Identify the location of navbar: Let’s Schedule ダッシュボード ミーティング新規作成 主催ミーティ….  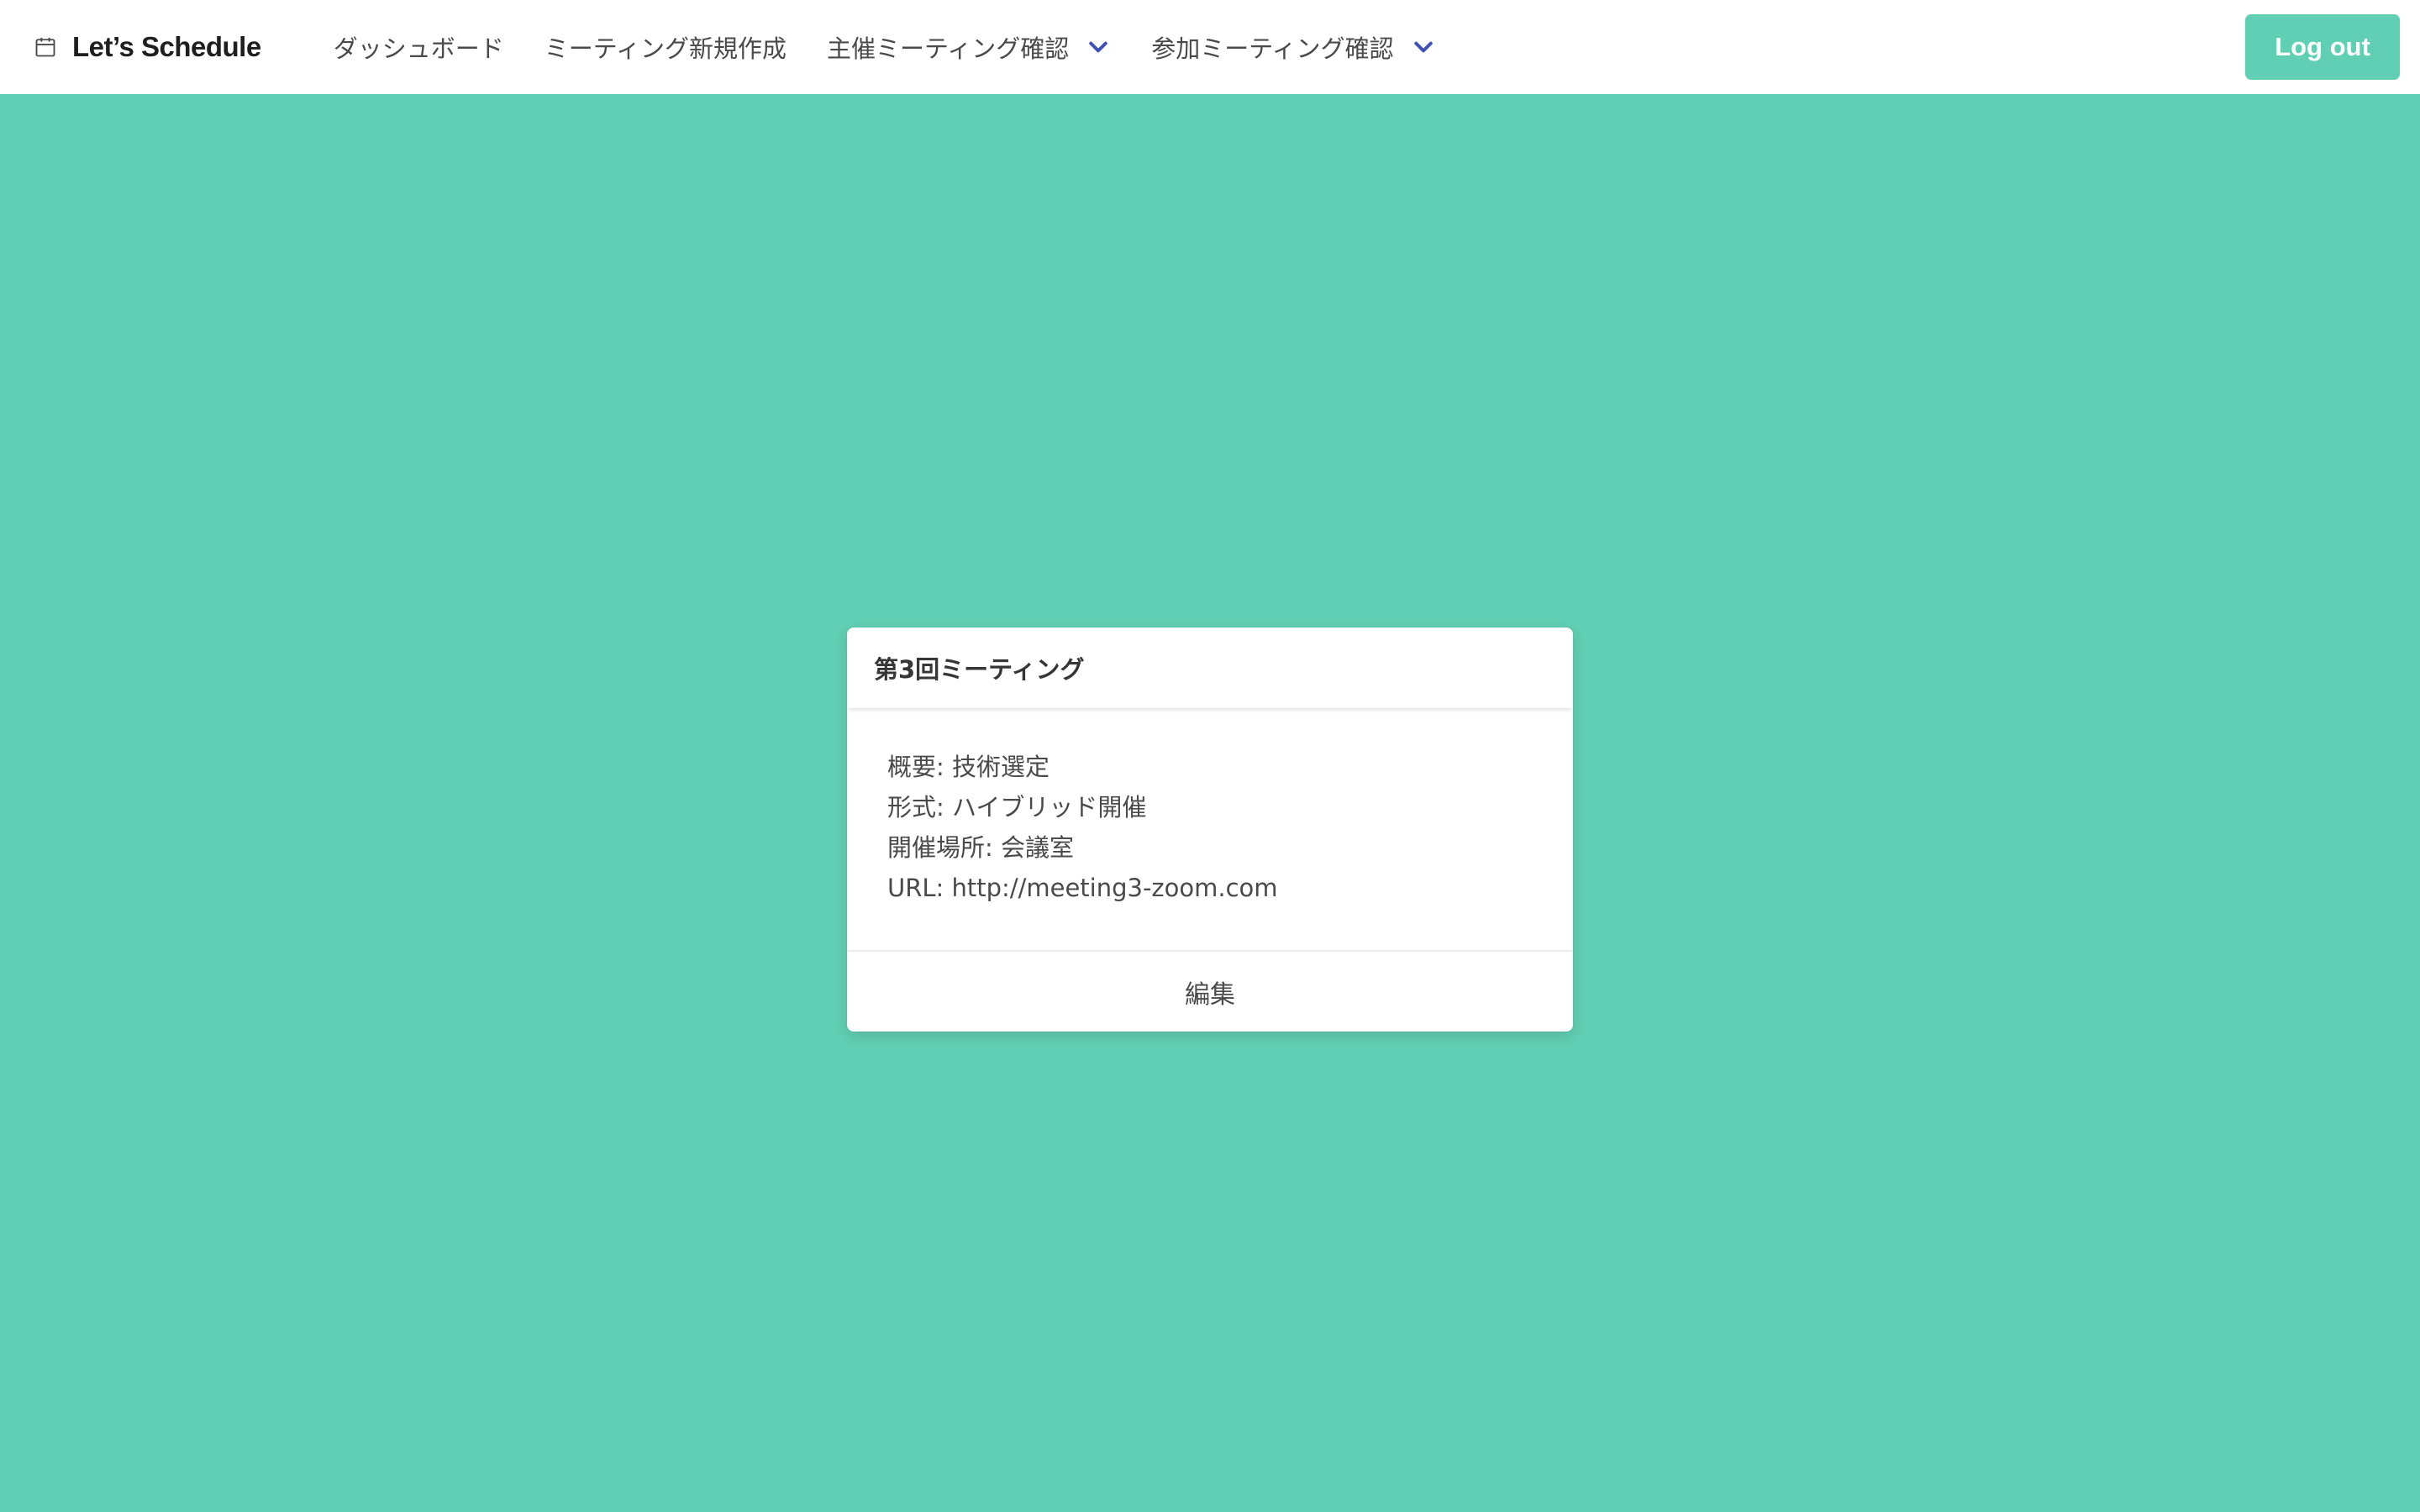
(1210, 47).